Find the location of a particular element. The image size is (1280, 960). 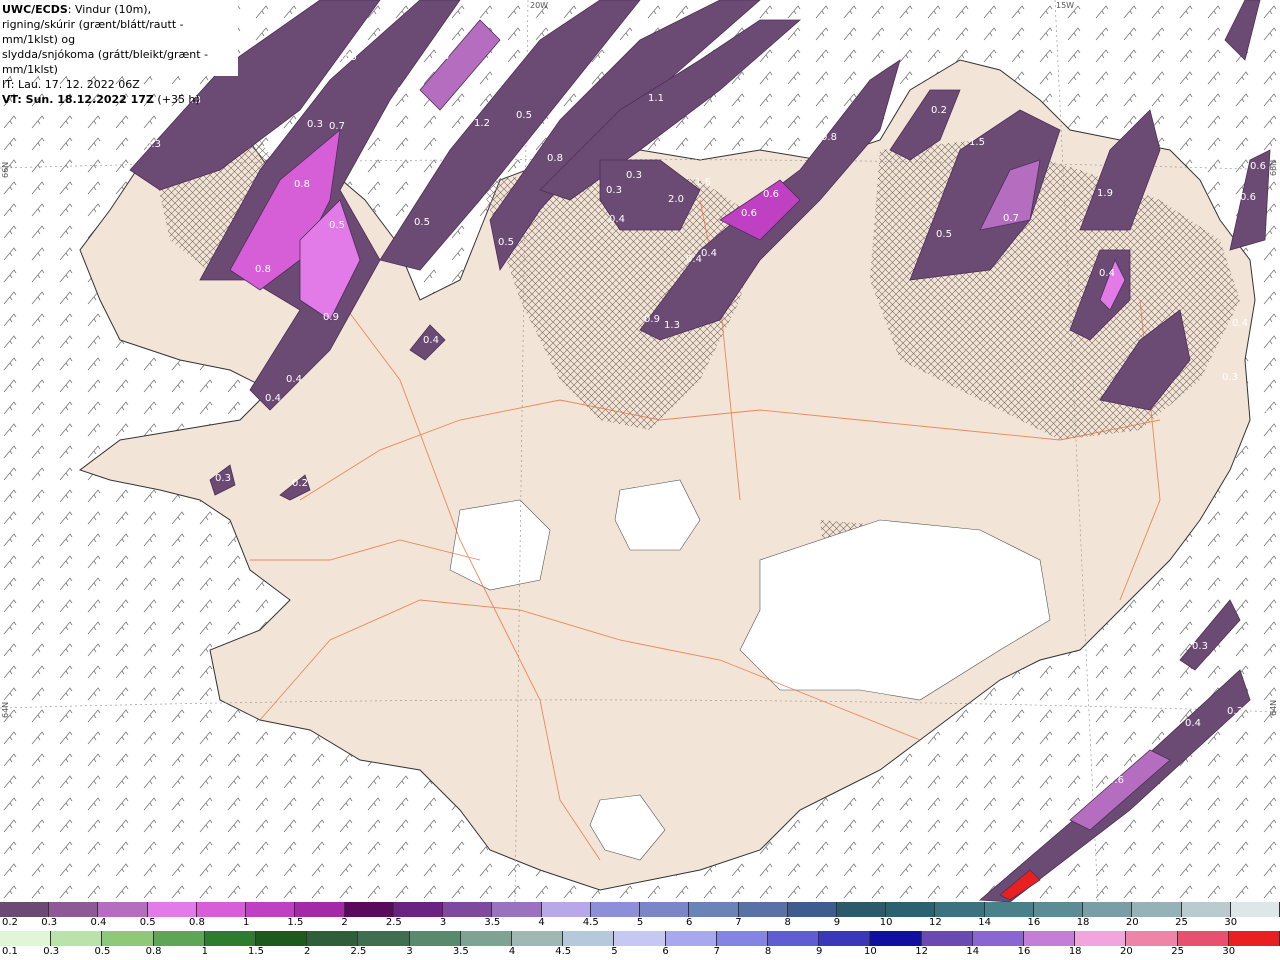

precip-value-label: 0.2 is located at coordinates (392, 131).